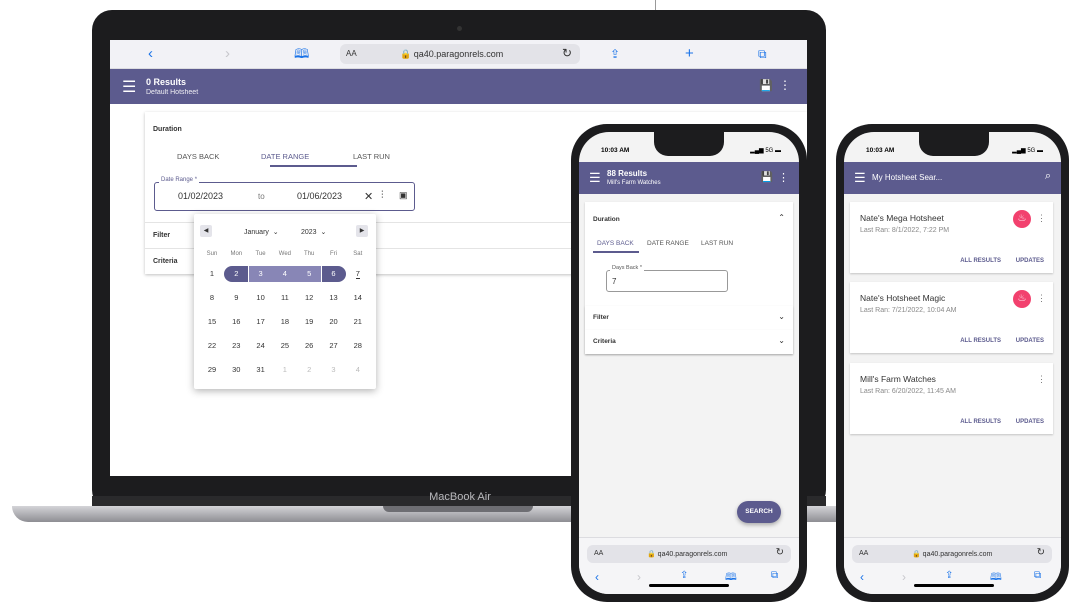 This screenshot has height=602, width=1069. Describe the element at coordinates (301, 54) in the screenshot. I see `bookmarks-icon: 🕮` at that location.